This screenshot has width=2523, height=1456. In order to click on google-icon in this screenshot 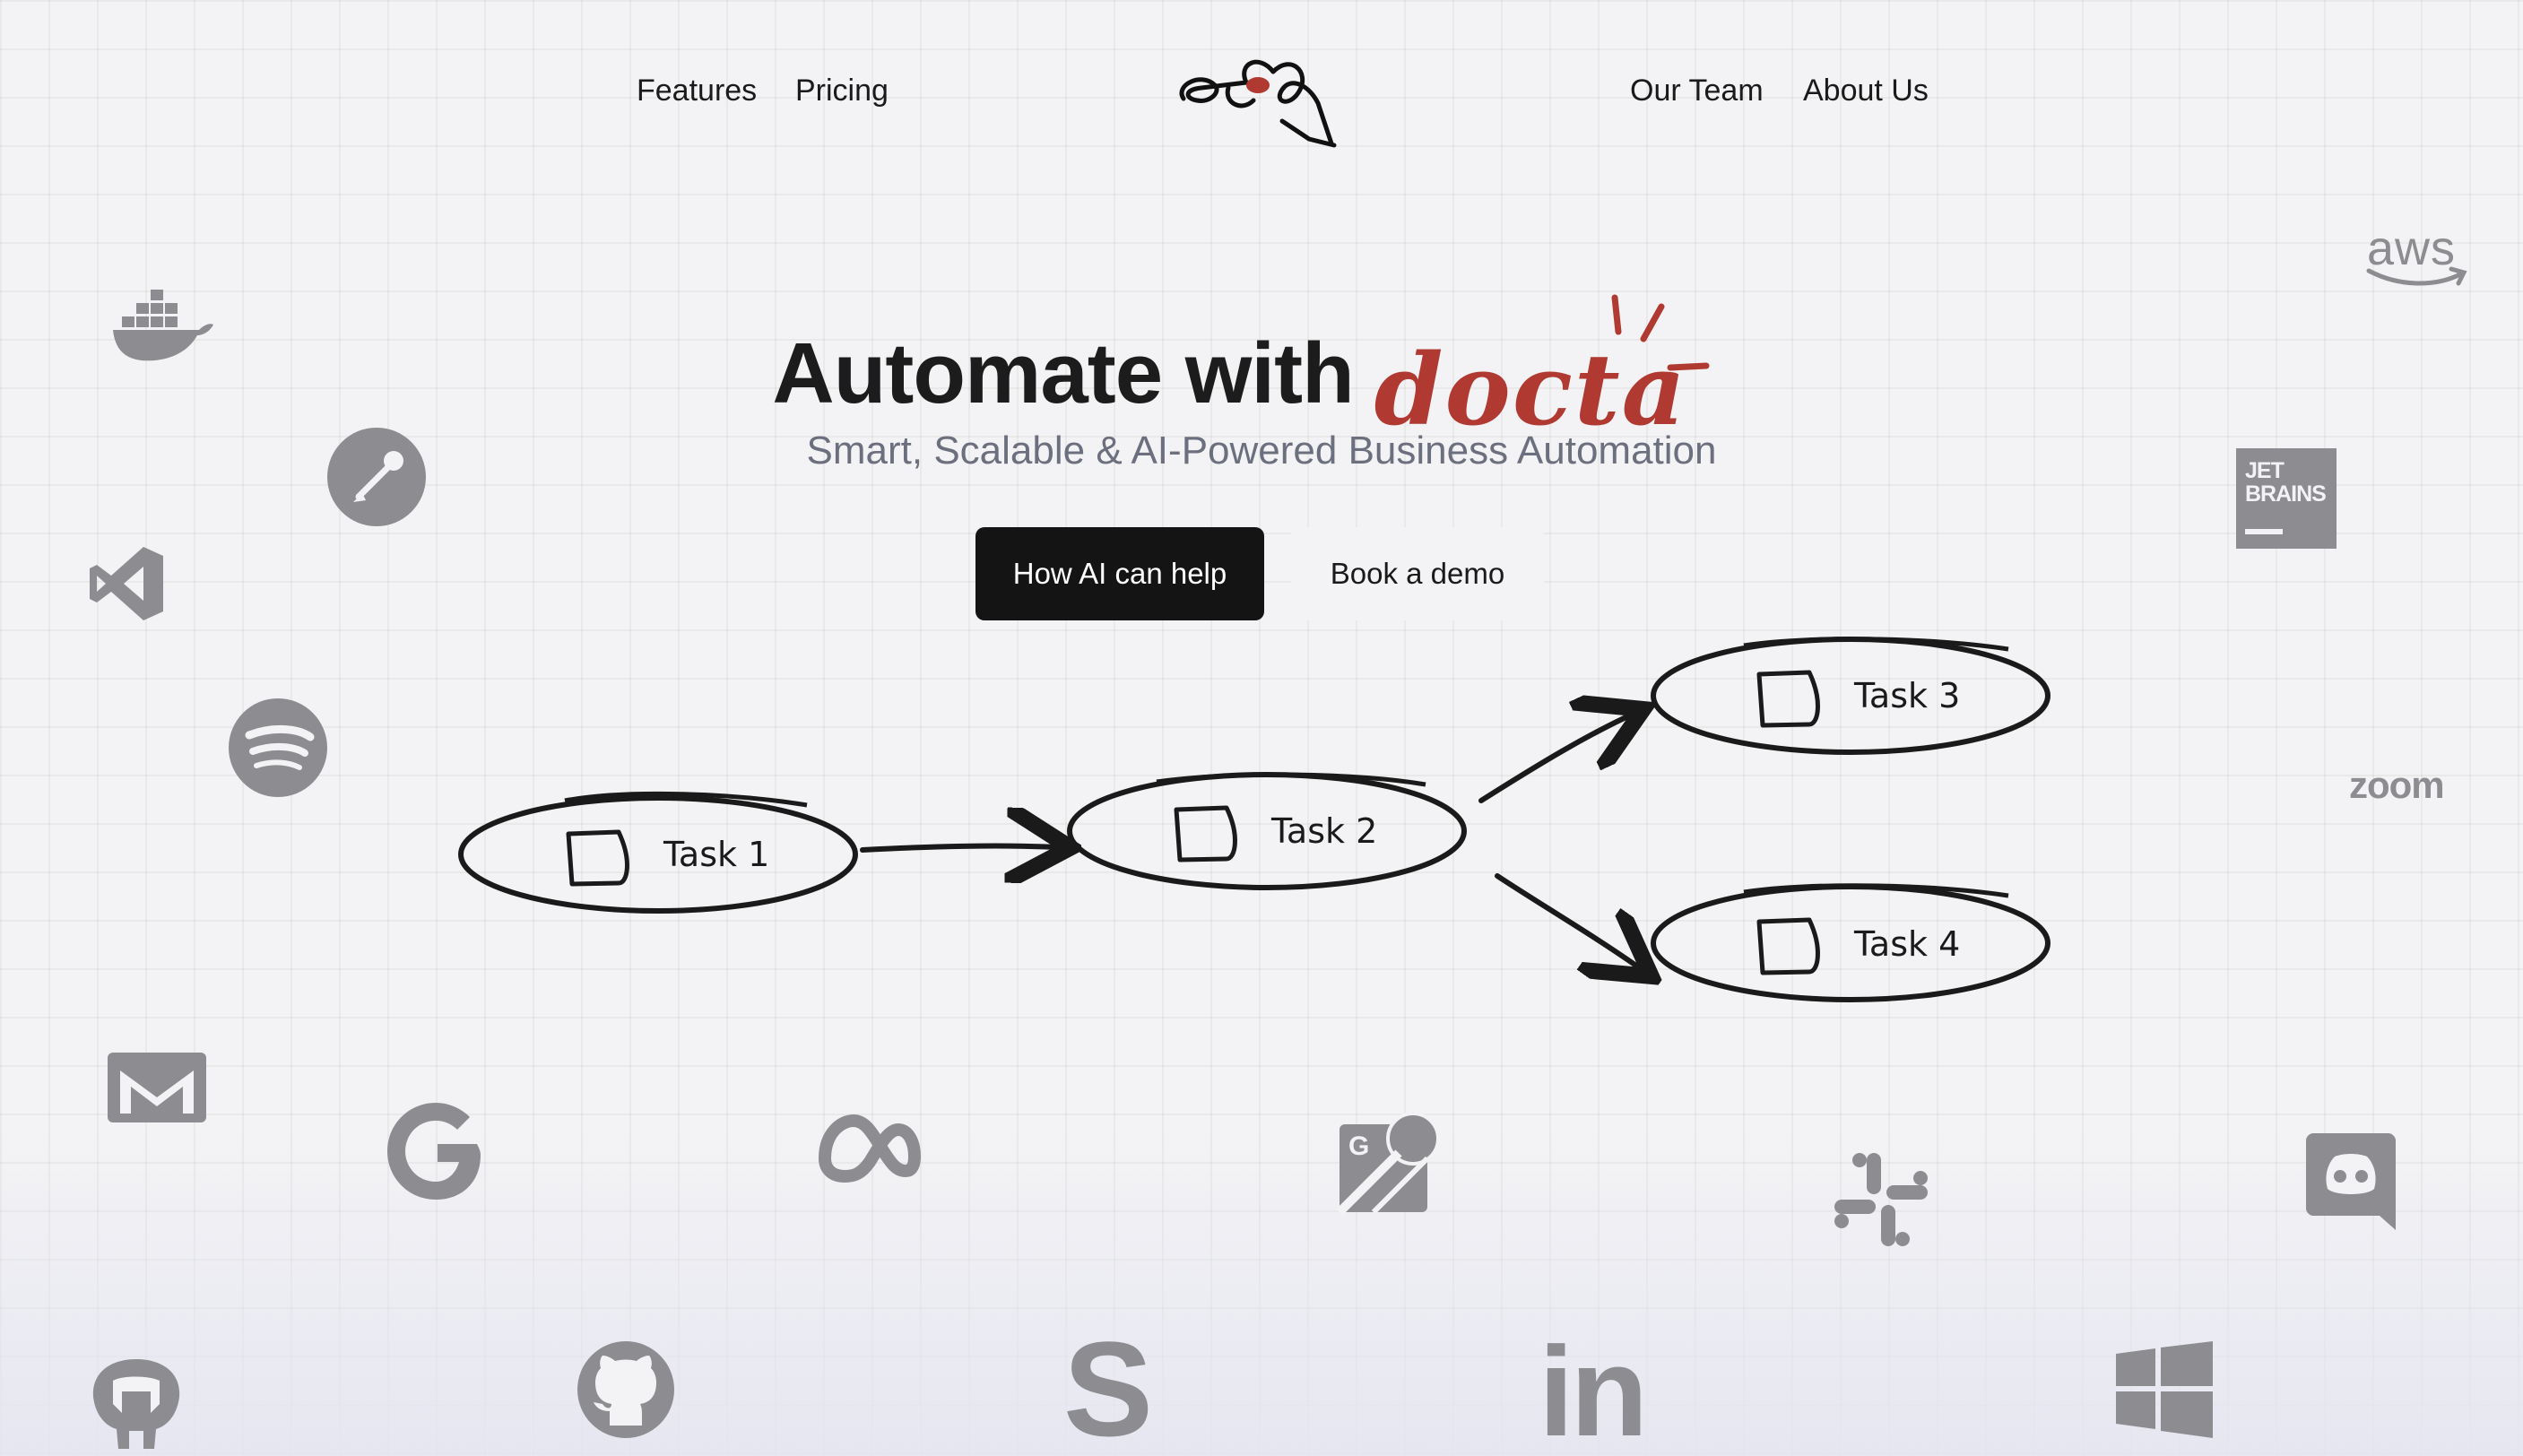, I will do `click(436, 1151)`.